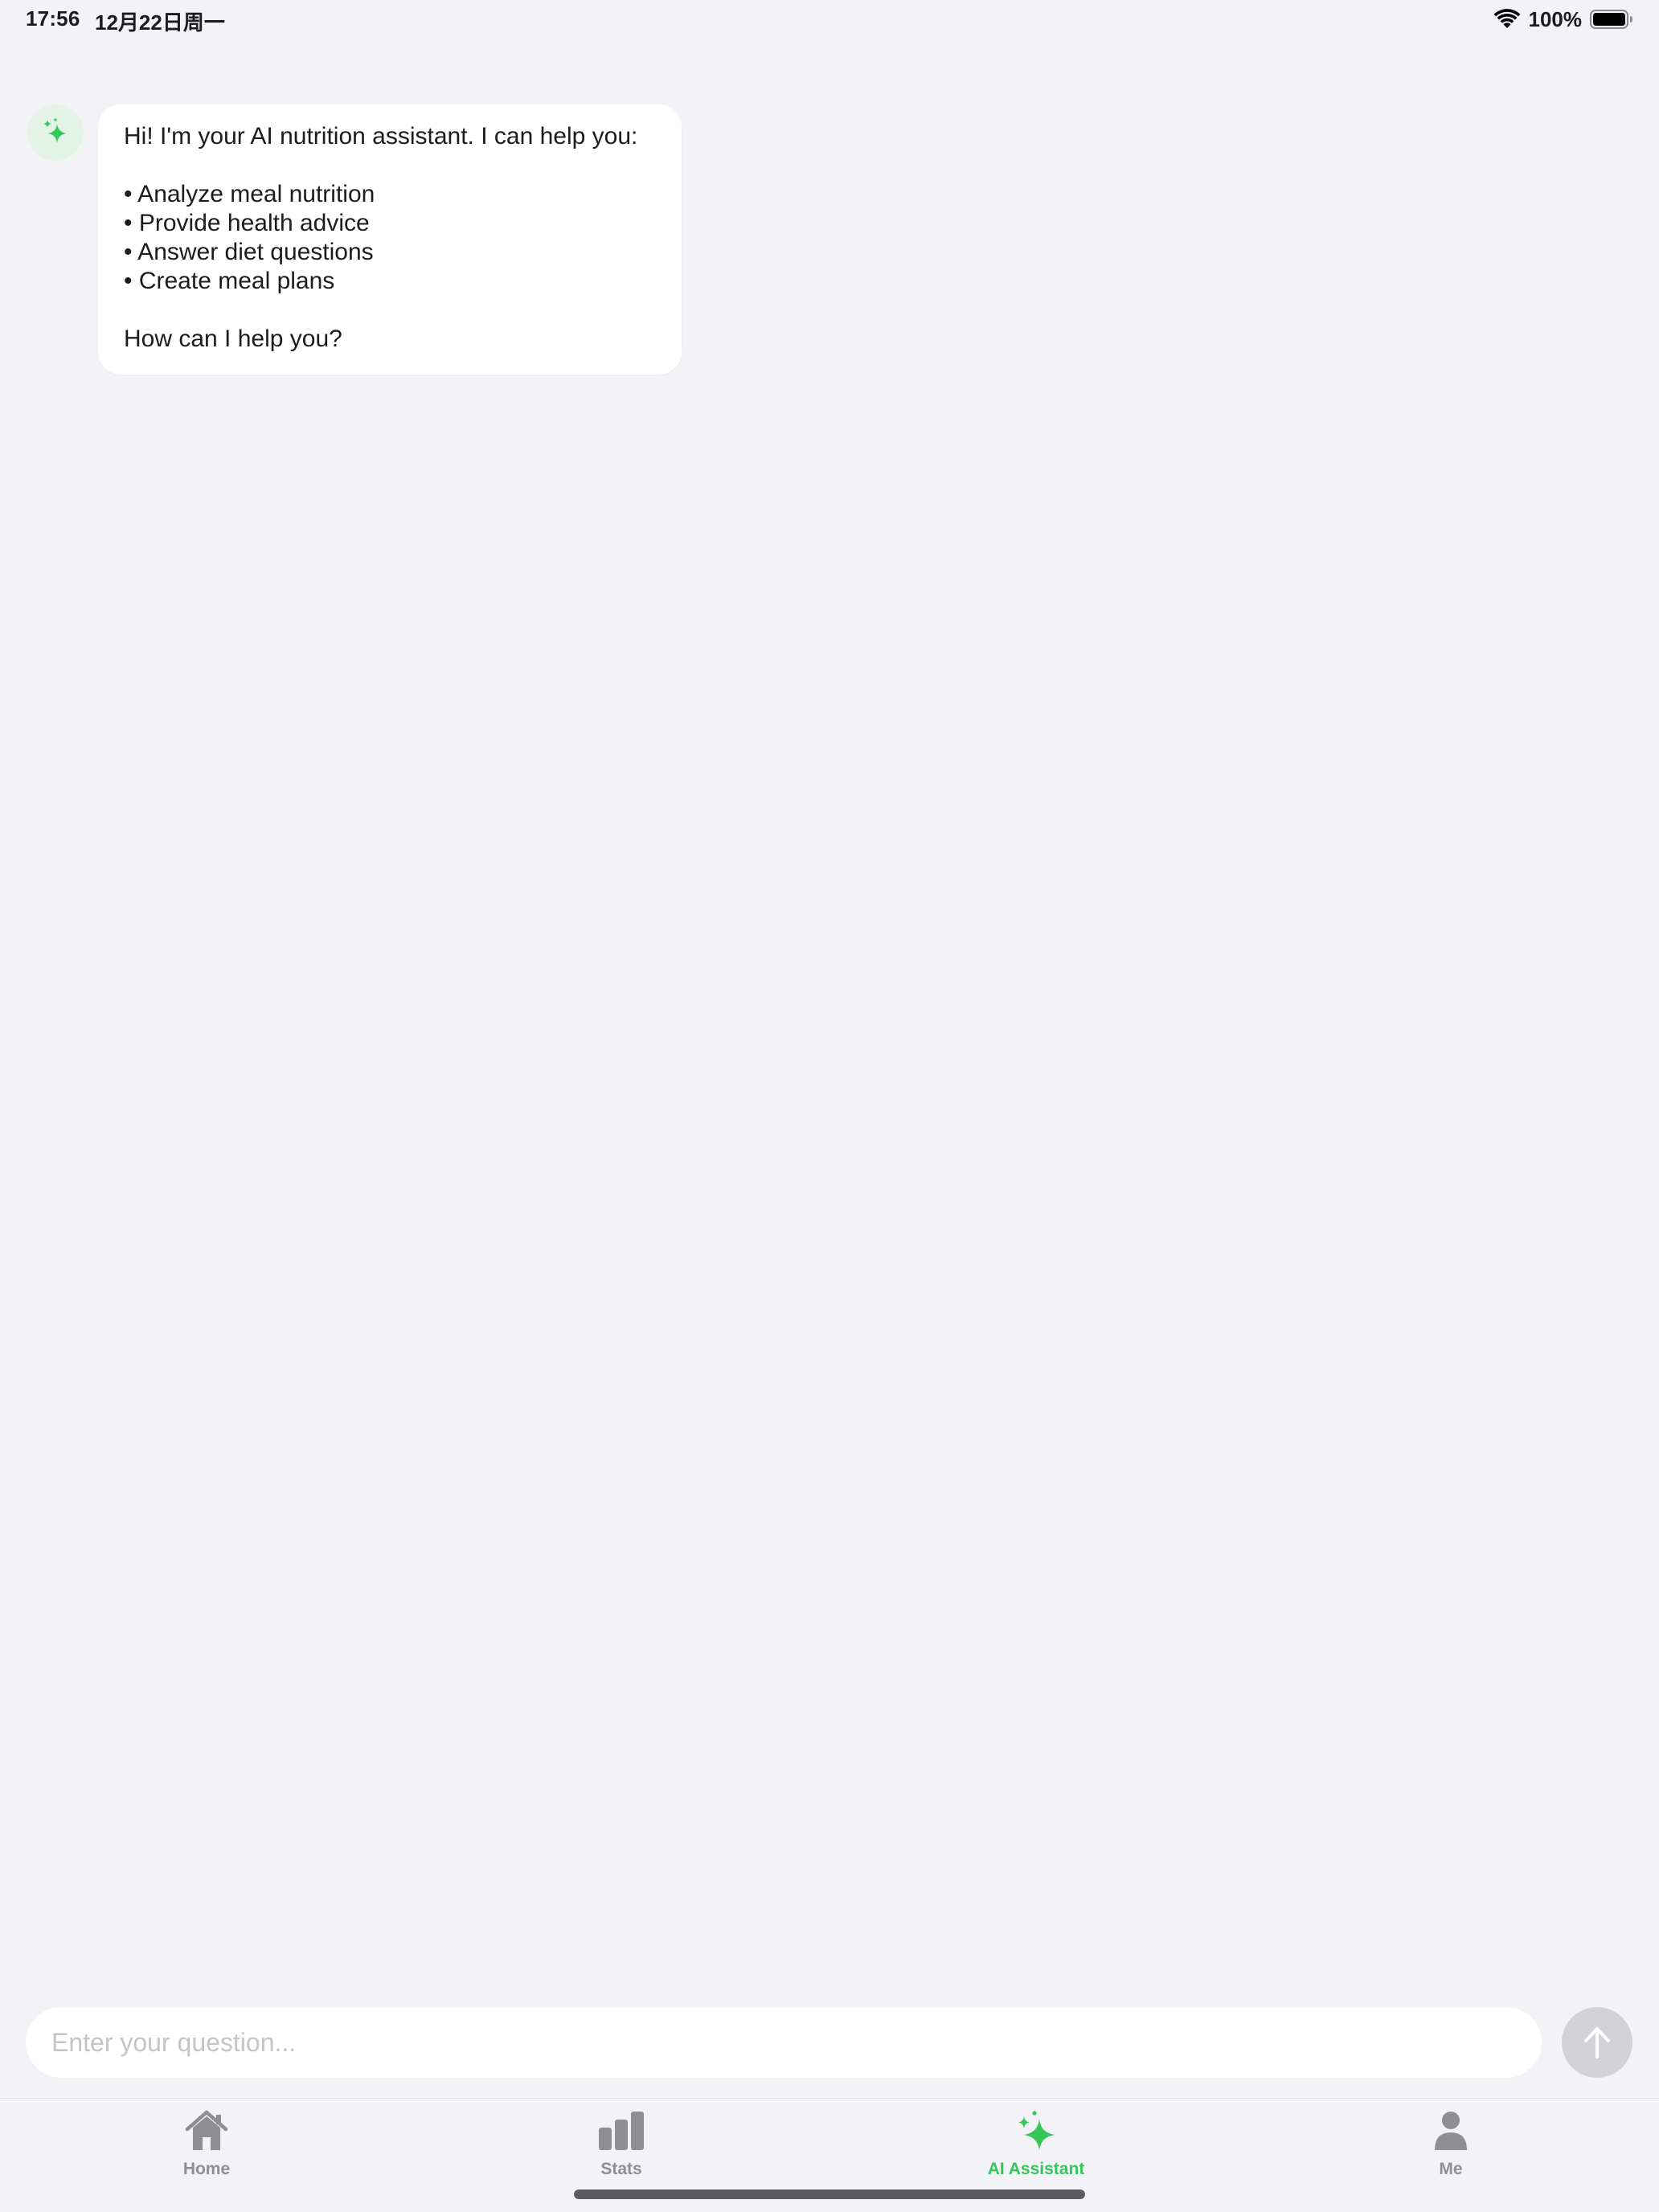 The width and height of the screenshot is (1659, 2212). Describe the element at coordinates (1451, 2131) in the screenshot. I see `person-icon` at that location.